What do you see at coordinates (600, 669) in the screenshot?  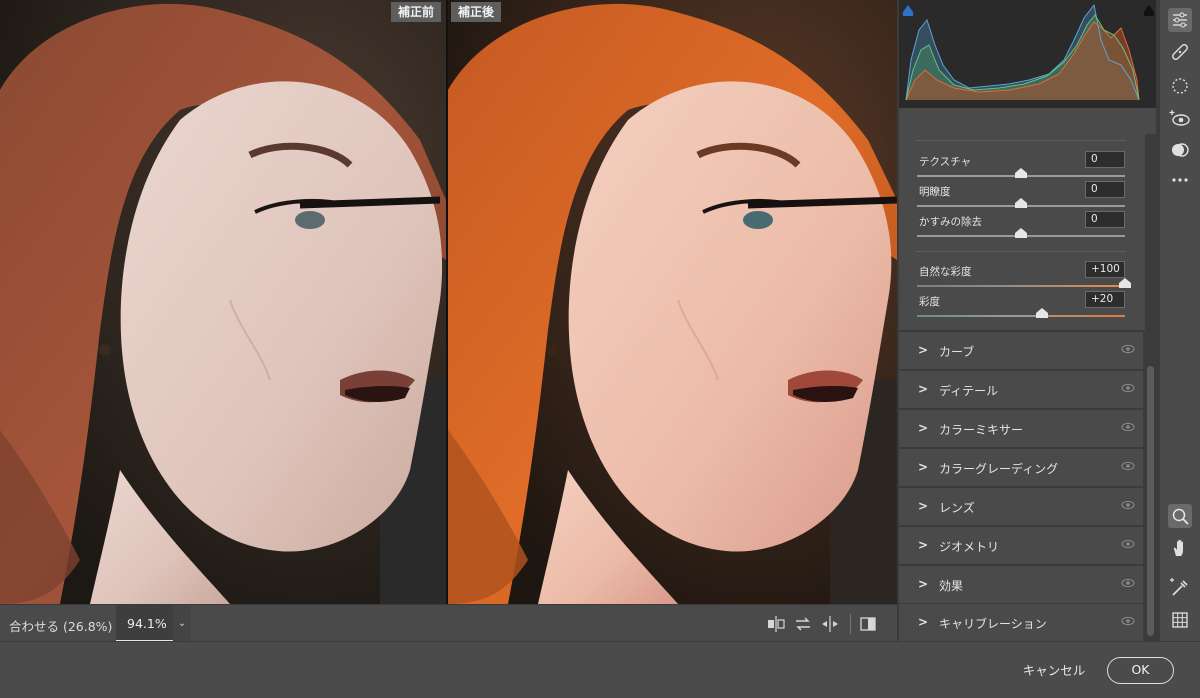 I see `dialog-footer: キャンセル OK` at bounding box center [600, 669].